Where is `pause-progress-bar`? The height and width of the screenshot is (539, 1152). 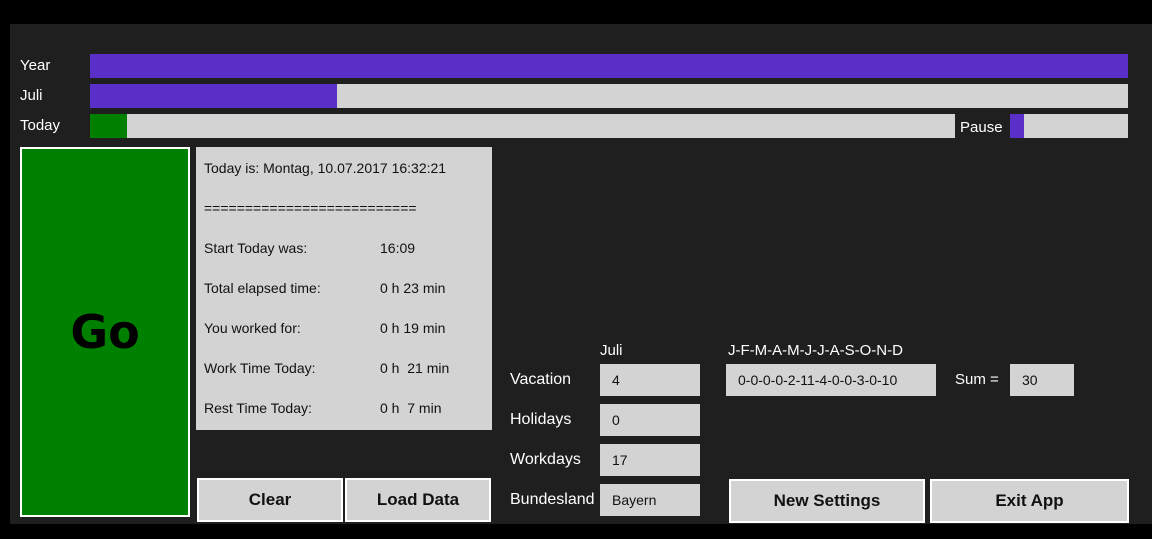 pause-progress-bar is located at coordinates (1069, 126).